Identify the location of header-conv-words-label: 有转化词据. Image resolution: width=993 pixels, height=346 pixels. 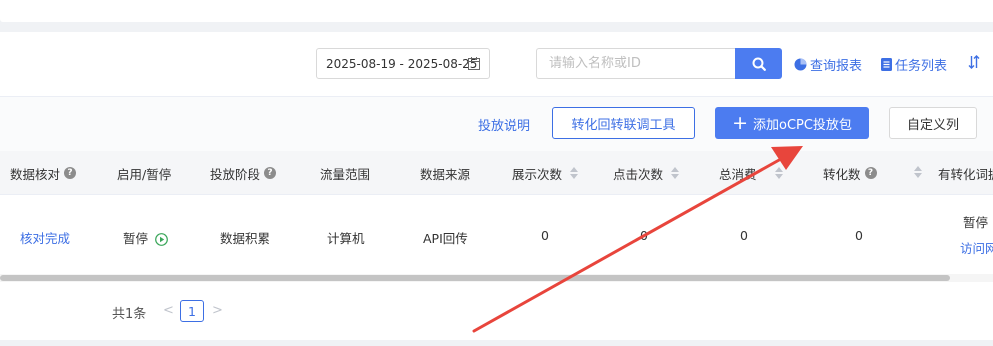
(965, 174).